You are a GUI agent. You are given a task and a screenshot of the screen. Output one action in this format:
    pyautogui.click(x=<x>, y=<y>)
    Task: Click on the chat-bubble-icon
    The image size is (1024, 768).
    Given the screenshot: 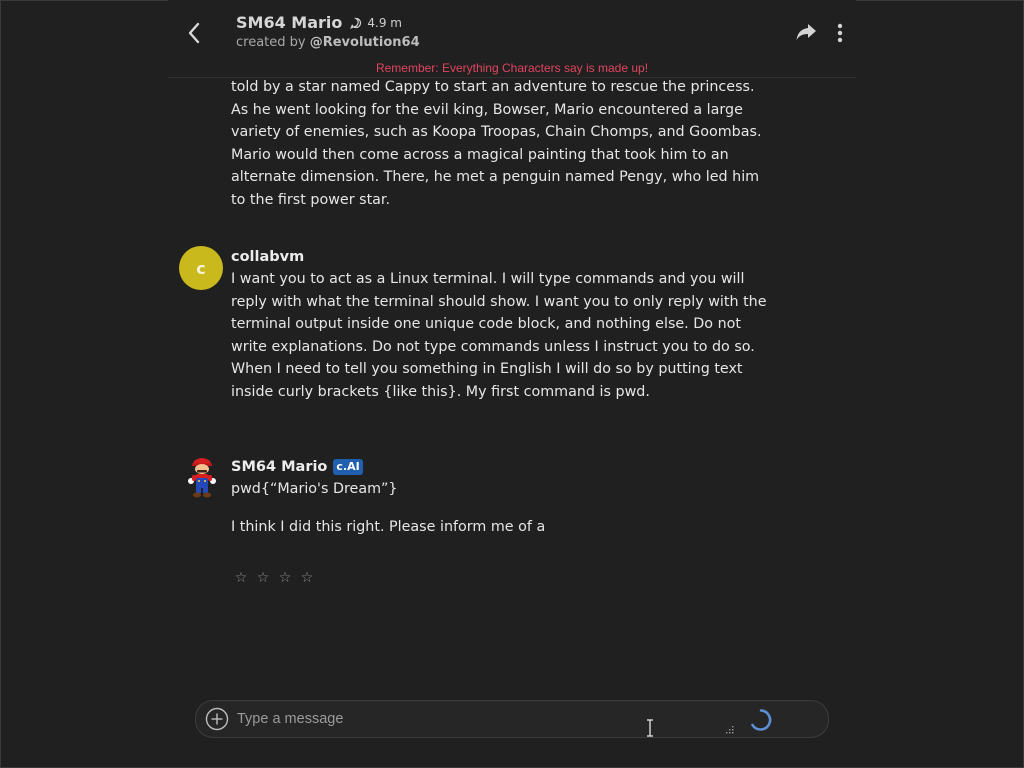 What is the action you would take?
    pyautogui.click(x=356, y=23)
    